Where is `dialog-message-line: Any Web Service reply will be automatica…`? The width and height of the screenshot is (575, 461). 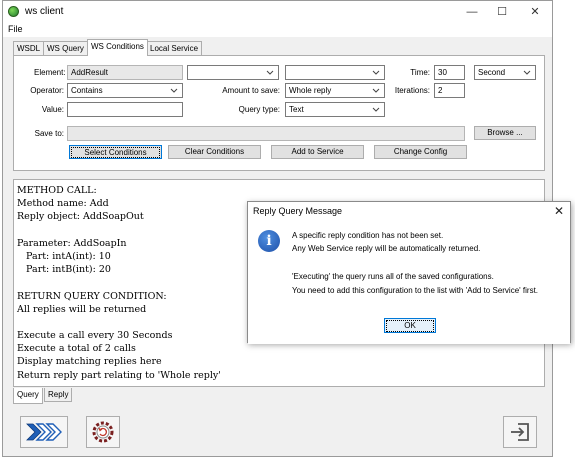 dialog-message-line: Any Web Service reply will be automatica… is located at coordinates (386, 248).